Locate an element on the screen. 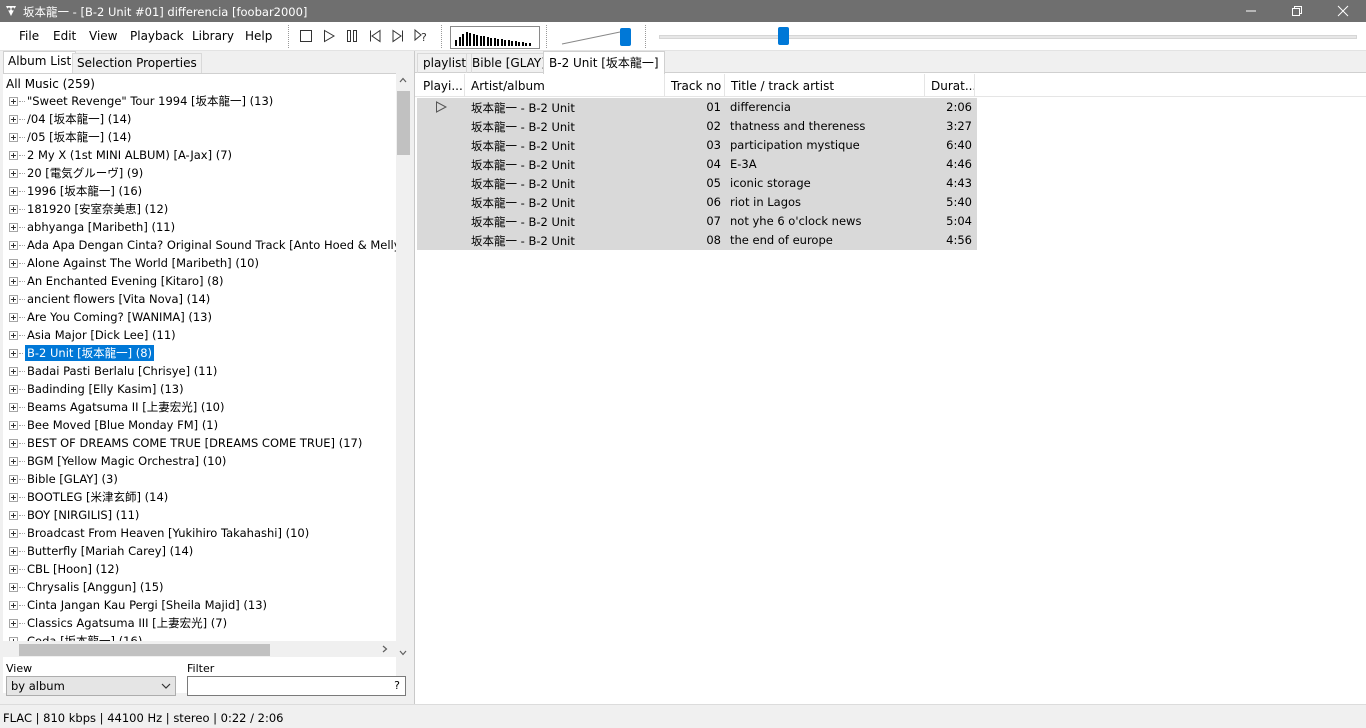 This screenshot has height=728, width=1366. tree-item: Beams Agatsuma II [上妻宏光] (10) is located at coordinates (199, 407).